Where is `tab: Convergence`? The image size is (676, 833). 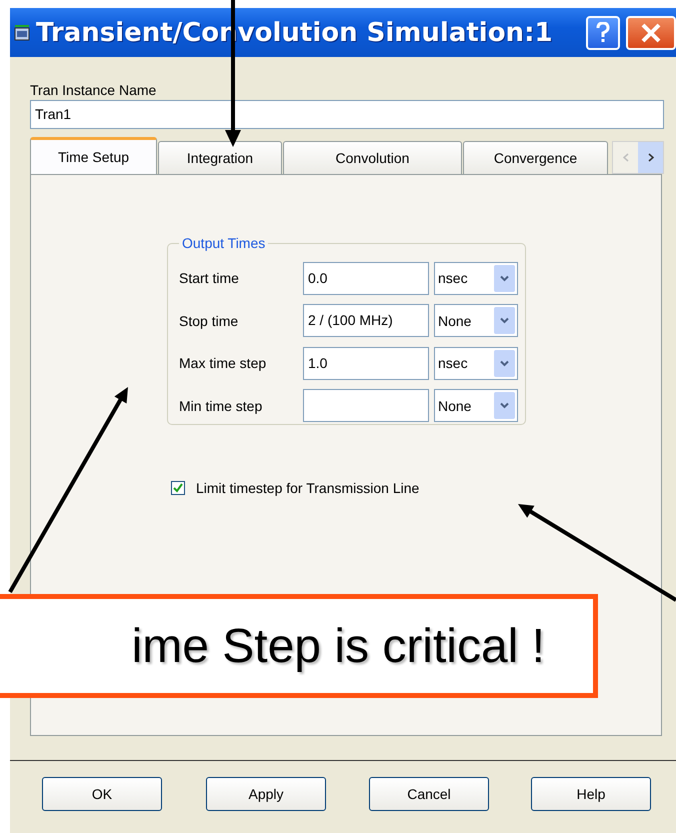 tab: Convergence is located at coordinates (535, 157).